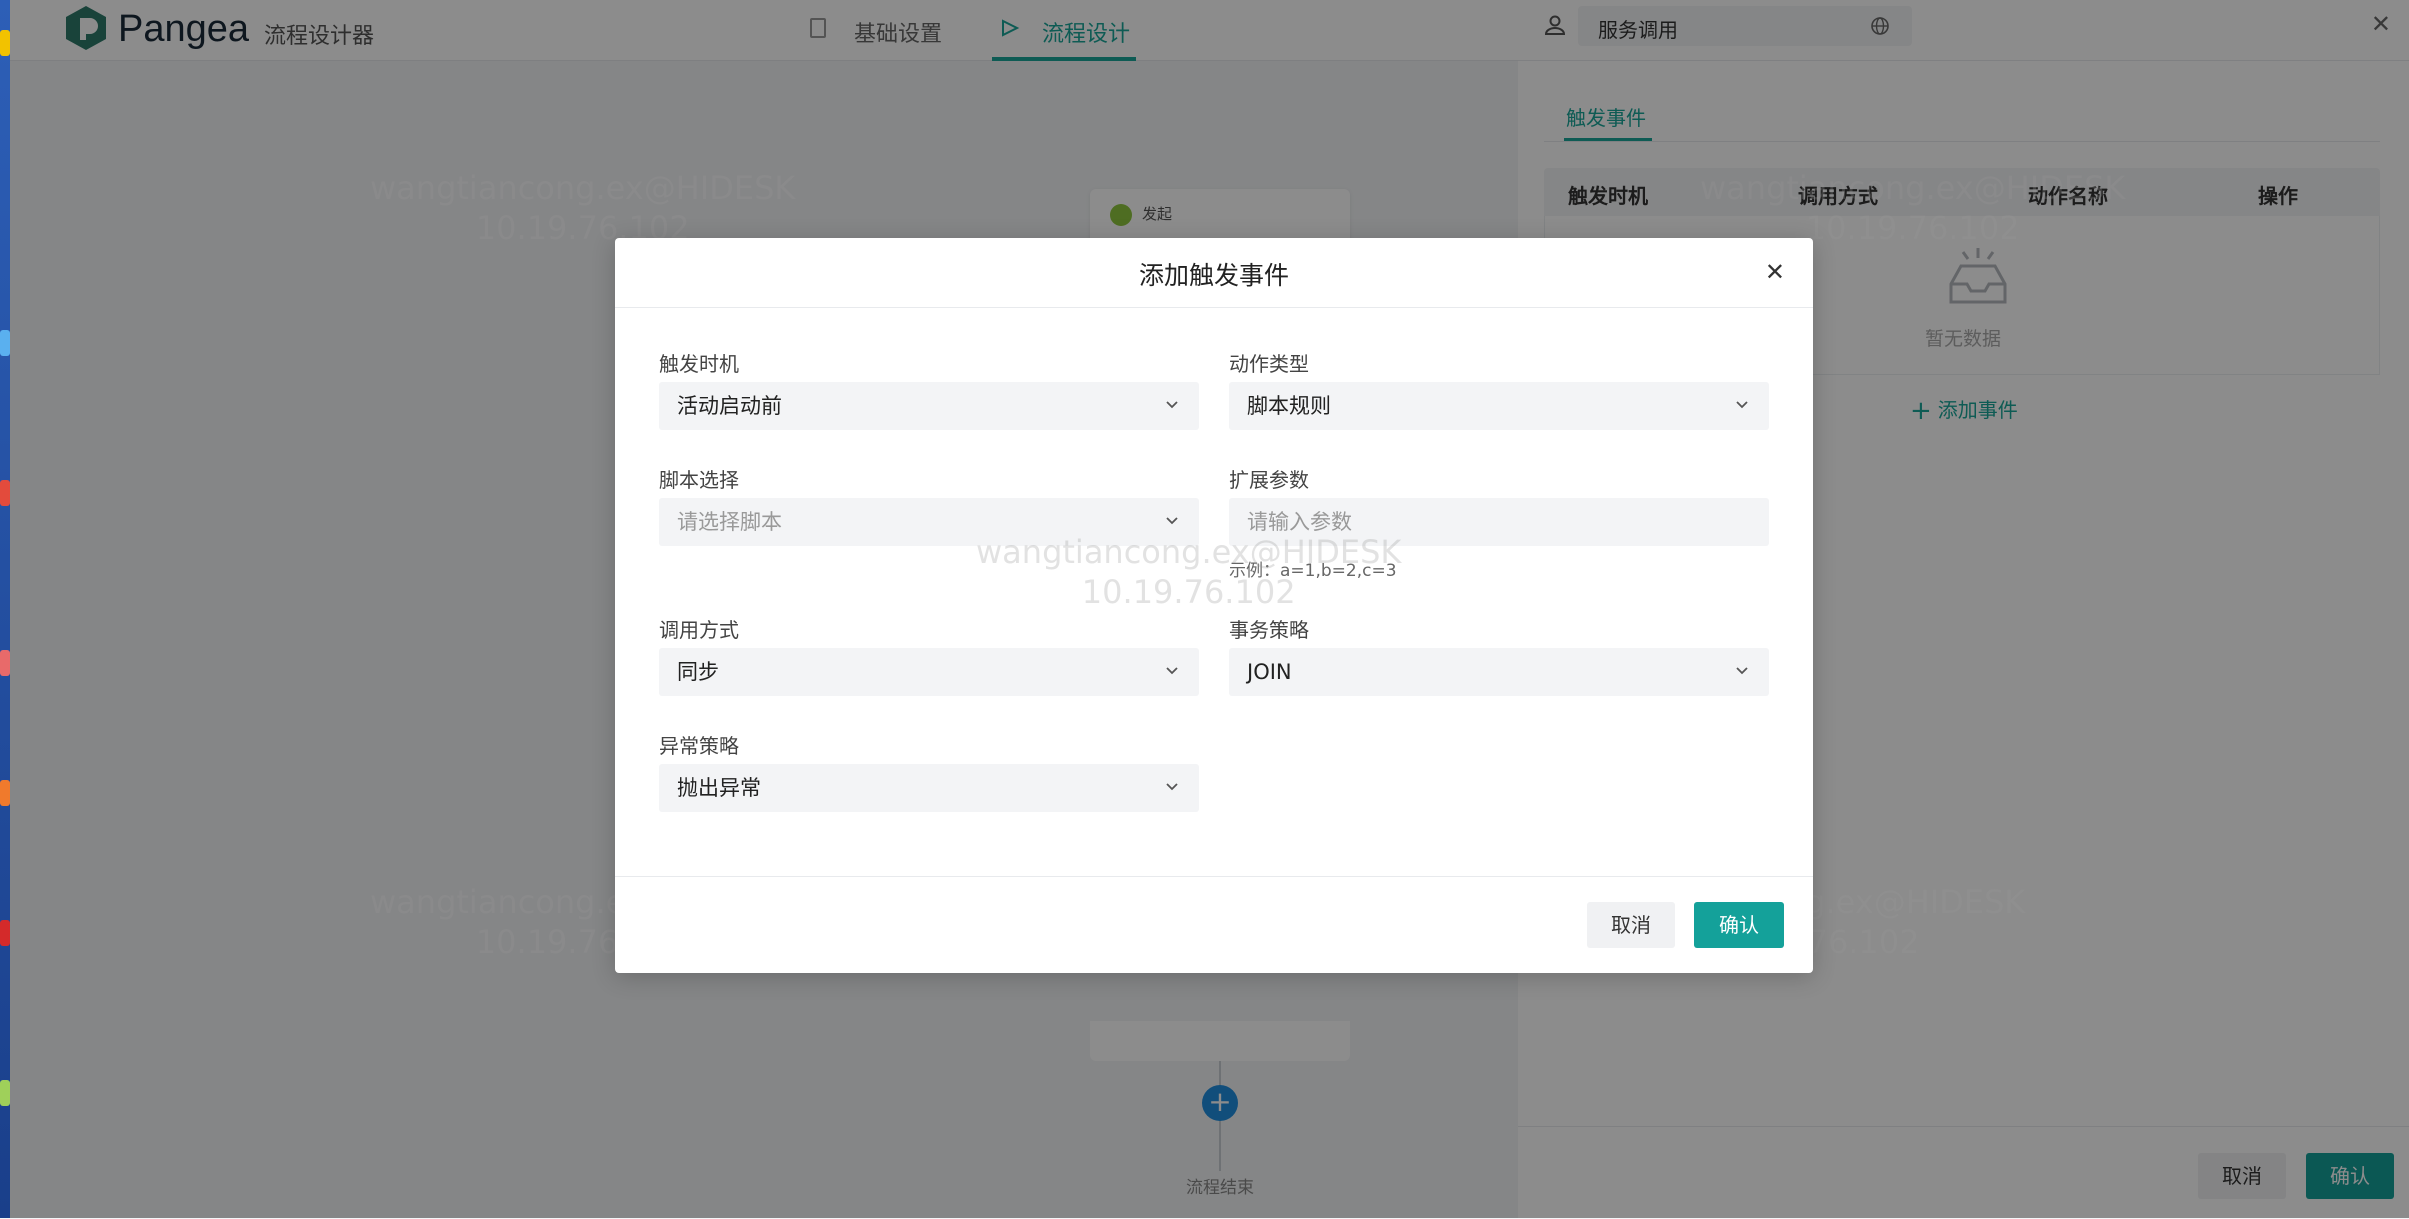 Image resolution: width=2409 pixels, height=1219 pixels. I want to click on tx-strategy-label: 事务策略, so click(1269, 630).